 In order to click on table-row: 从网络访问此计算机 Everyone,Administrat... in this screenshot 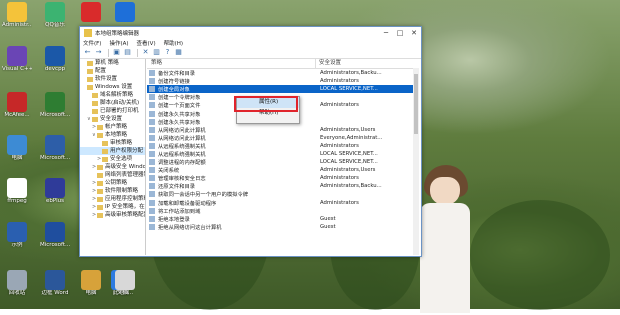, I will do `click(283, 138)`.